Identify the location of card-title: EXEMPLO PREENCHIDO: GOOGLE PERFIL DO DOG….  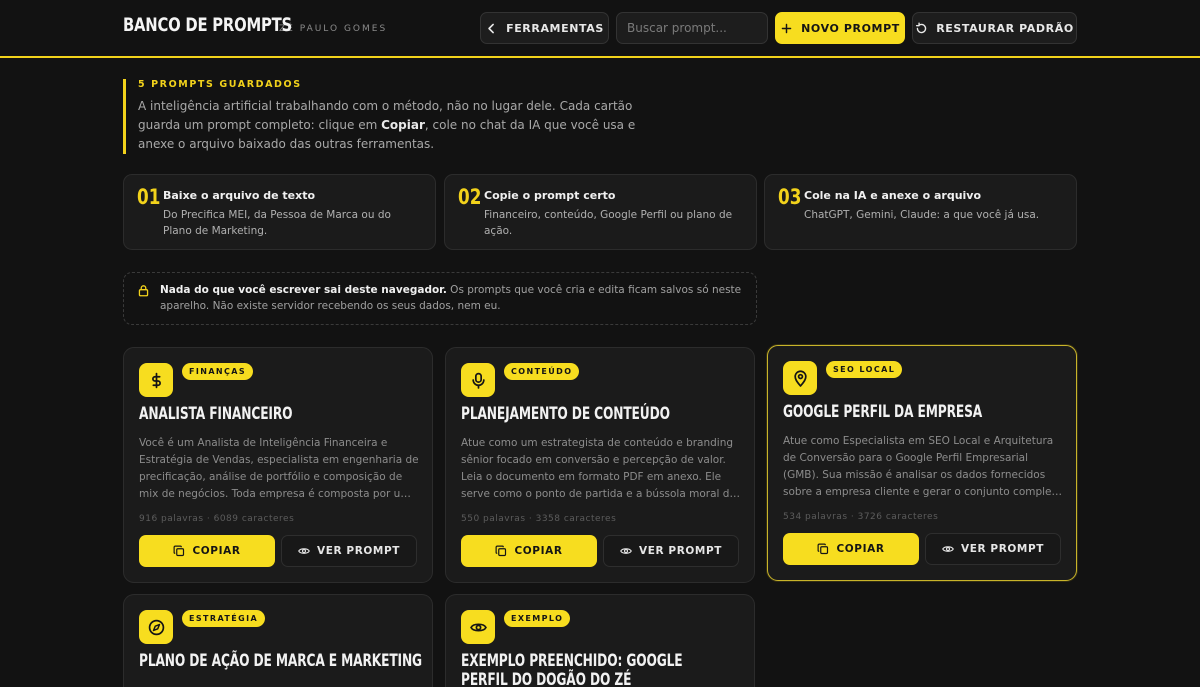
(572, 669).